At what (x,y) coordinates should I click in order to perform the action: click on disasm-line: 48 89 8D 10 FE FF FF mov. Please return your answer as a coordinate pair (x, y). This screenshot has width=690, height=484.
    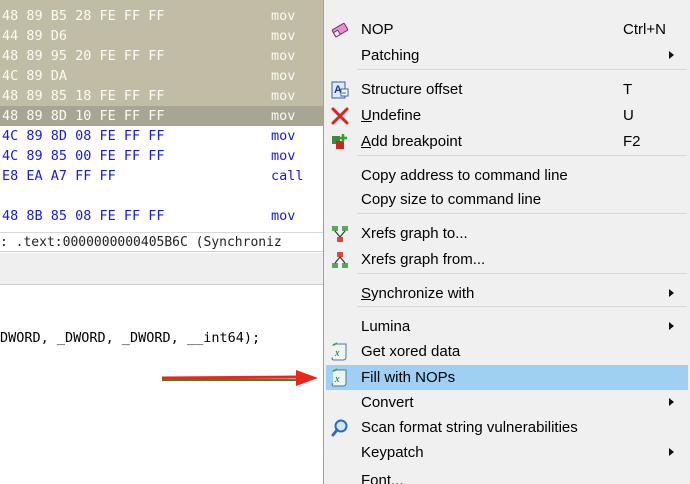
    Looking at the image, I should click on (162, 116).